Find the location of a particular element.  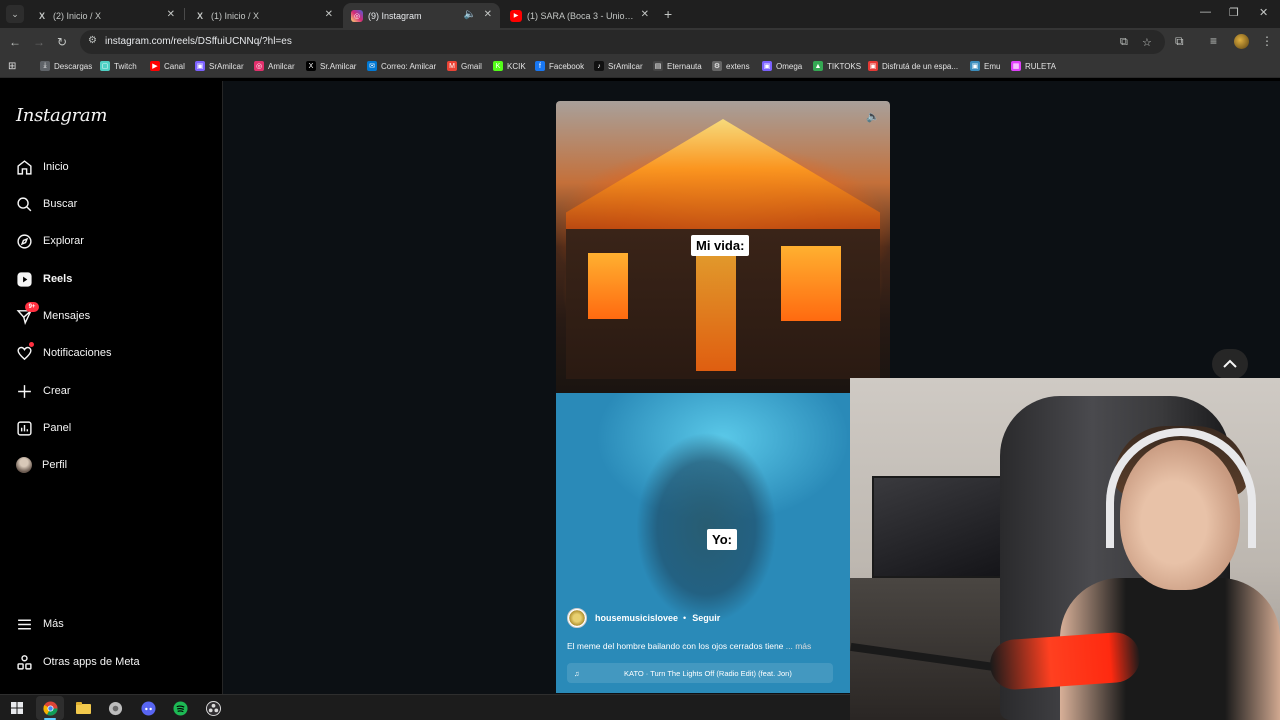

bookmark-label: RULETA is located at coordinates (1040, 66).